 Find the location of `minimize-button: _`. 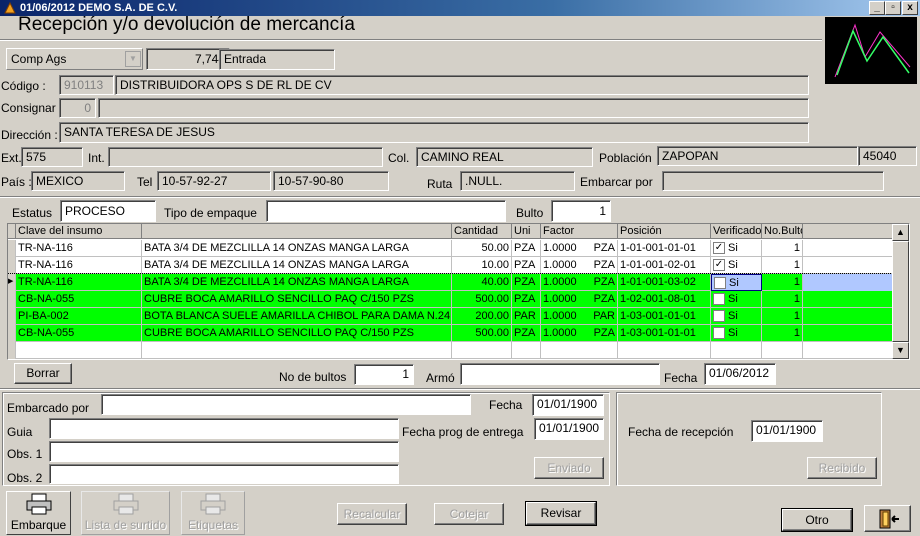

minimize-button: _ is located at coordinates (877, 8).